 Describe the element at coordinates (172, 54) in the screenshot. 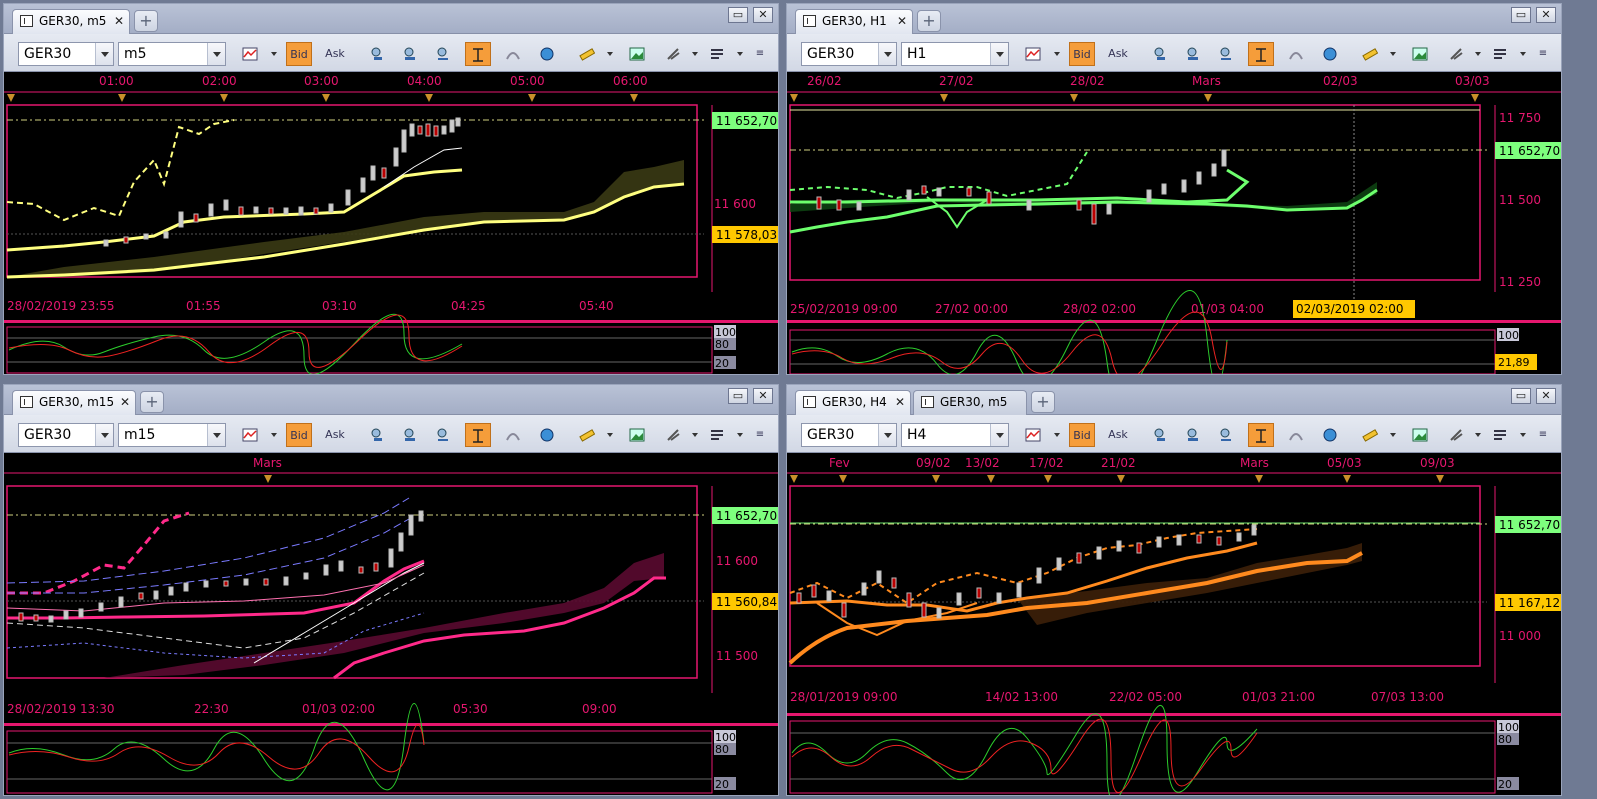

I see `timeframe-select: m5` at that location.